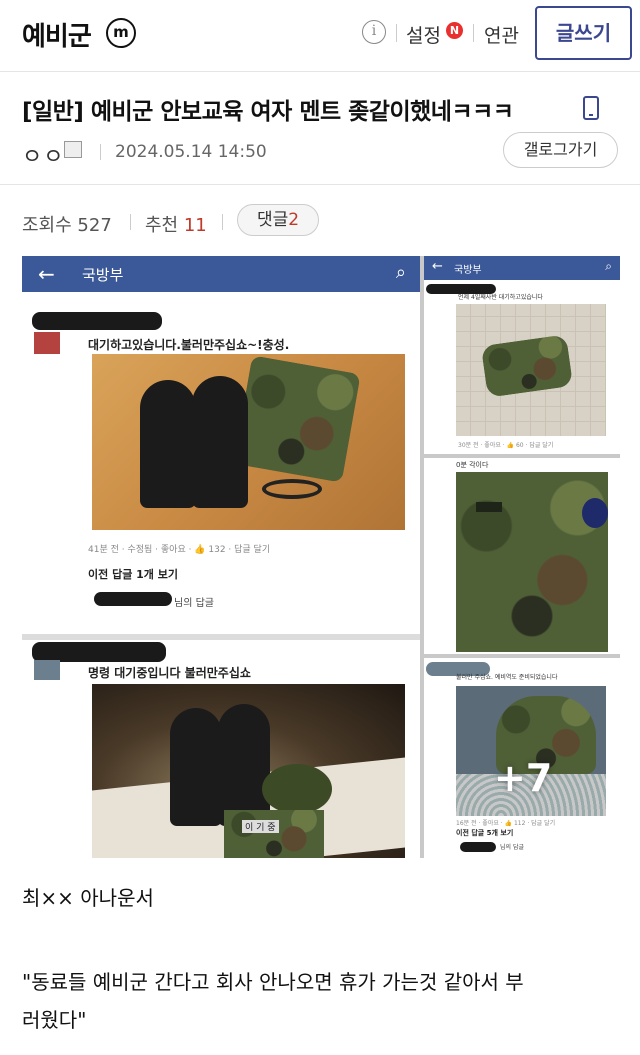 Image resolution: width=640 pixels, height=1055 pixels. What do you see at coordinates (43, 155) in the screenshot?
I see `author-name: ㅇㅇ` at bounding box center [43, 155].